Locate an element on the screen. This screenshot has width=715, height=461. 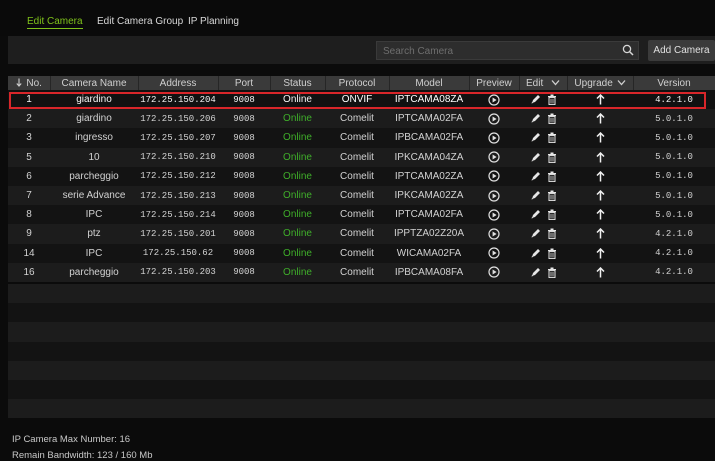
search-box is located at coordinates (507, 51).